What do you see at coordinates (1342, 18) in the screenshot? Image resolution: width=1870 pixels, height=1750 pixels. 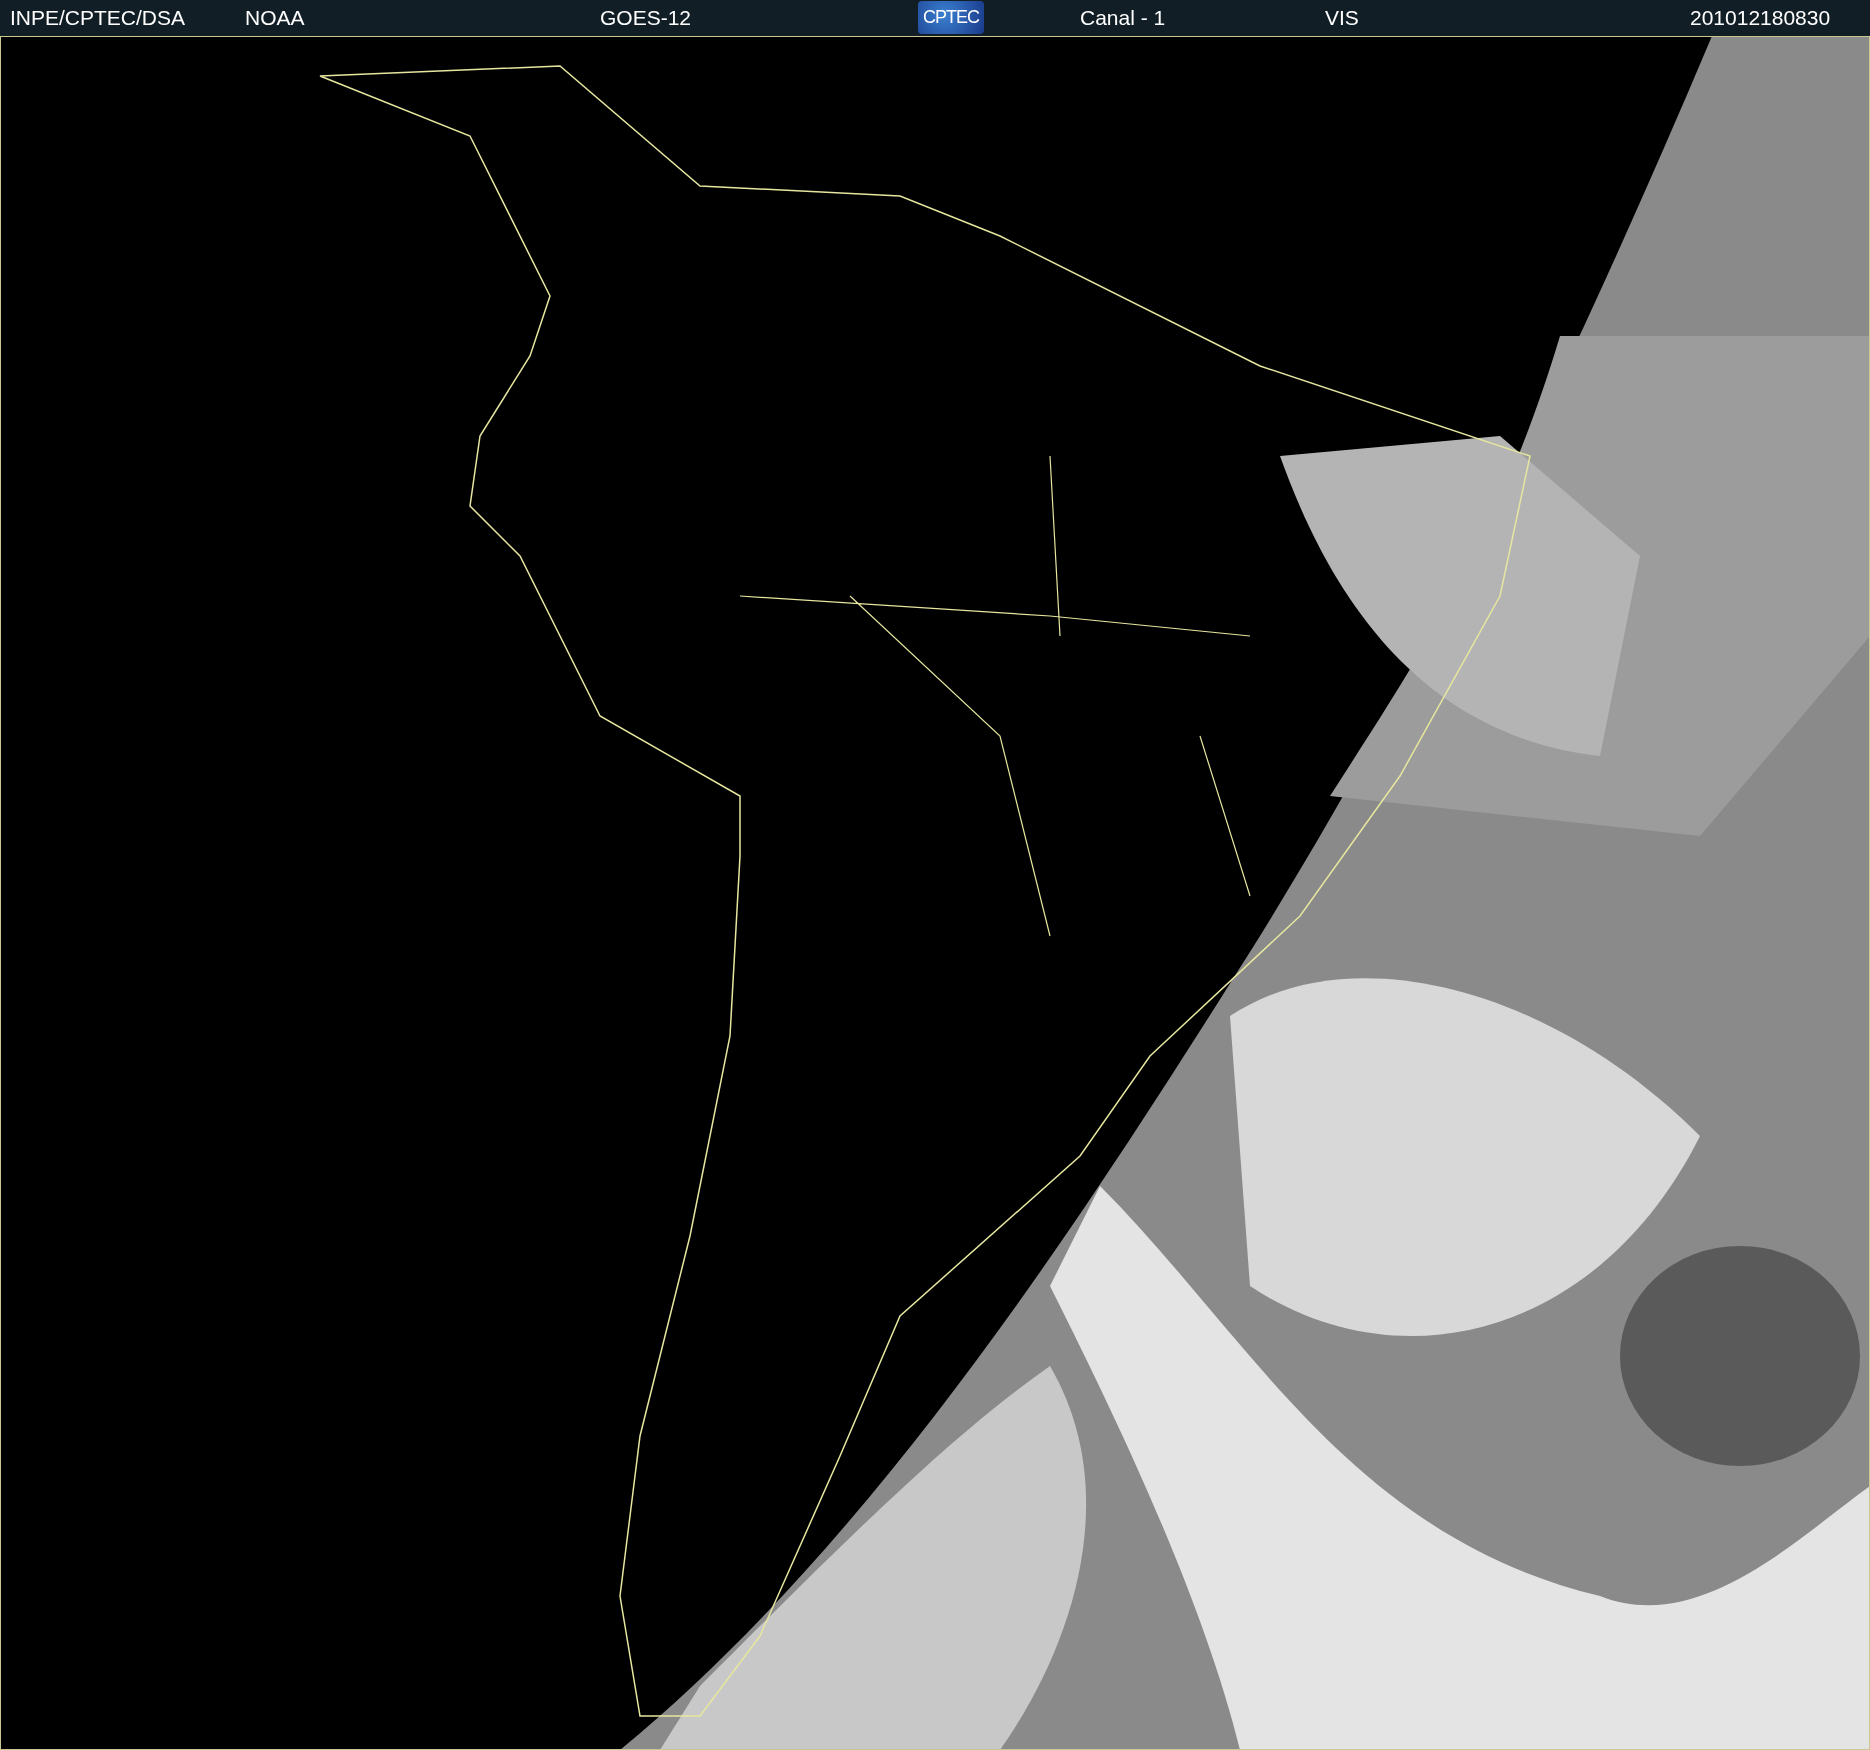 I see `band-label: VIS` at bounding box center [1342, 18].